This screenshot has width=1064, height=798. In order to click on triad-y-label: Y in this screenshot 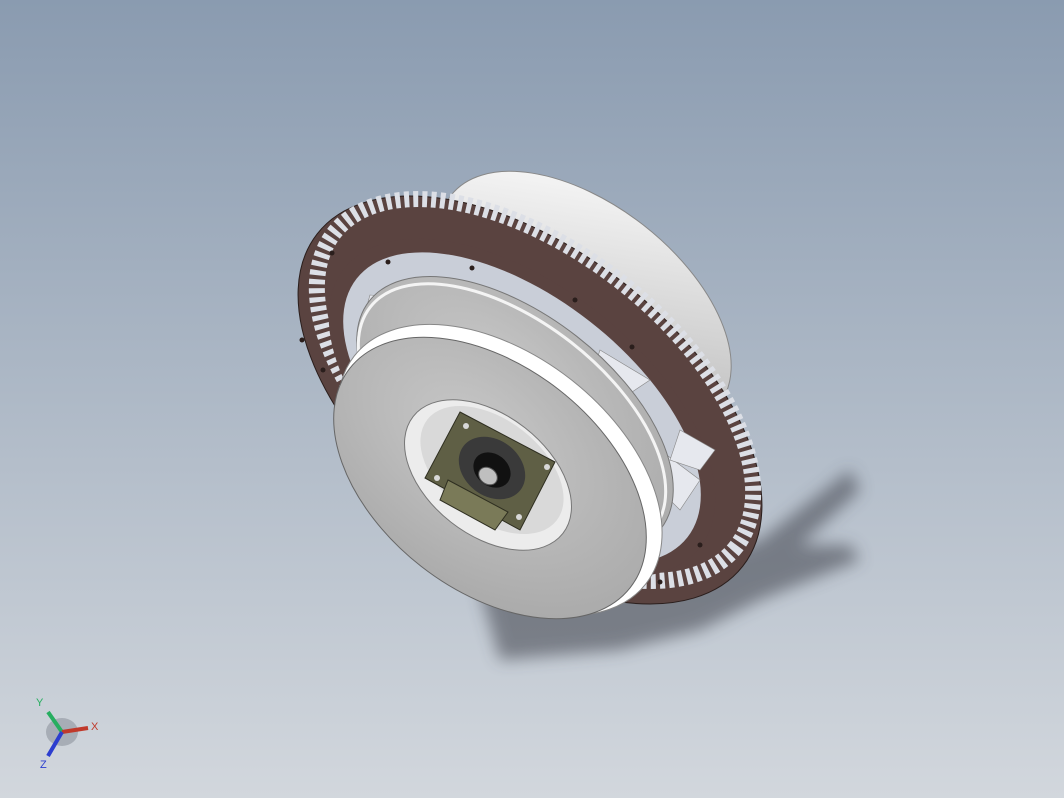, I will do `click(40, 703)`.